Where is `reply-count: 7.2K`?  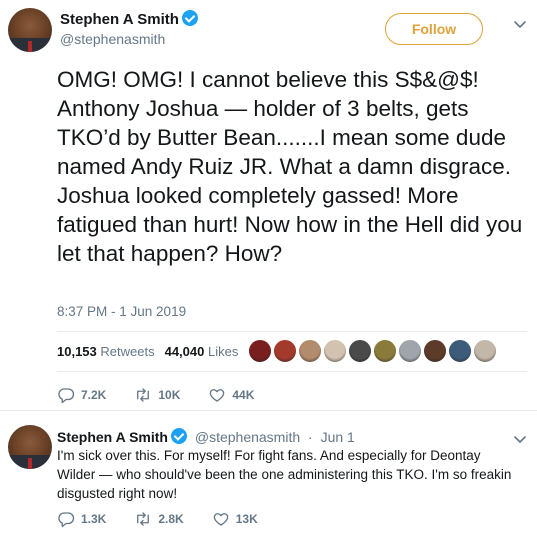 reply-count: 7.2K is located at coordinates (94, 395).